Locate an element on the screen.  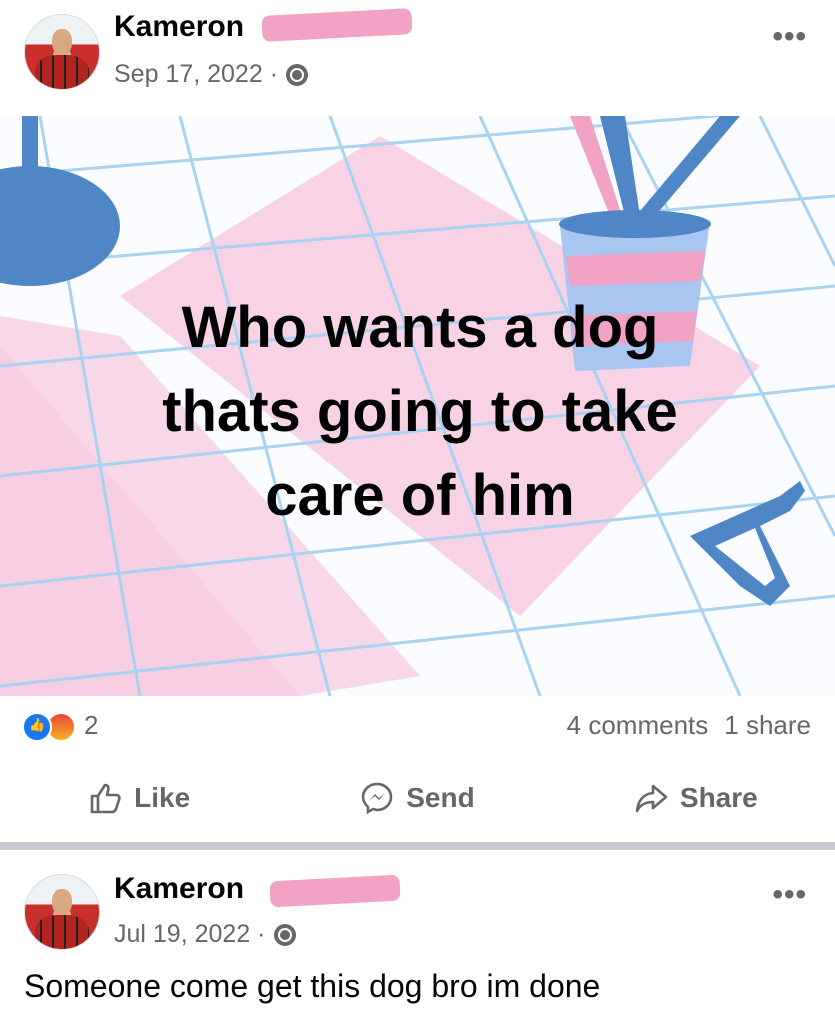
reaction-count: 2 is located at coordinates (91, 725).